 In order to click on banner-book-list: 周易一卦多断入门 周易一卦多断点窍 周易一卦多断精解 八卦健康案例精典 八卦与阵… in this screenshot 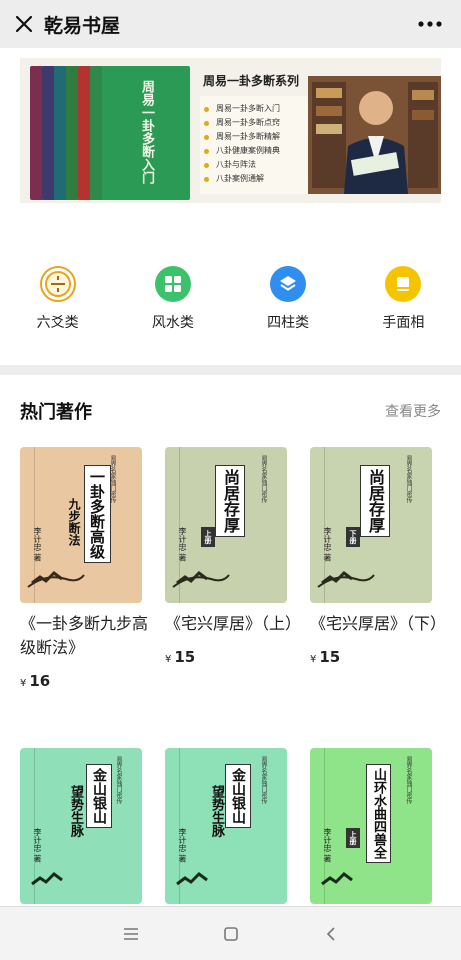, I will do `click(260, 145)`.